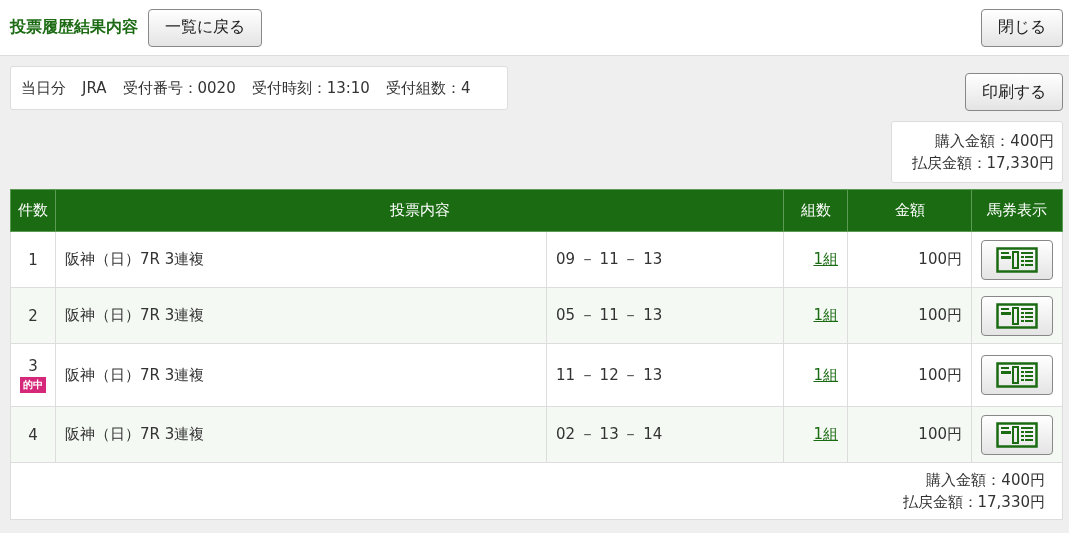  Describe the element at coordinates (1022, 27) in the screenshot. I see `close-button: 閉じる` at that location.